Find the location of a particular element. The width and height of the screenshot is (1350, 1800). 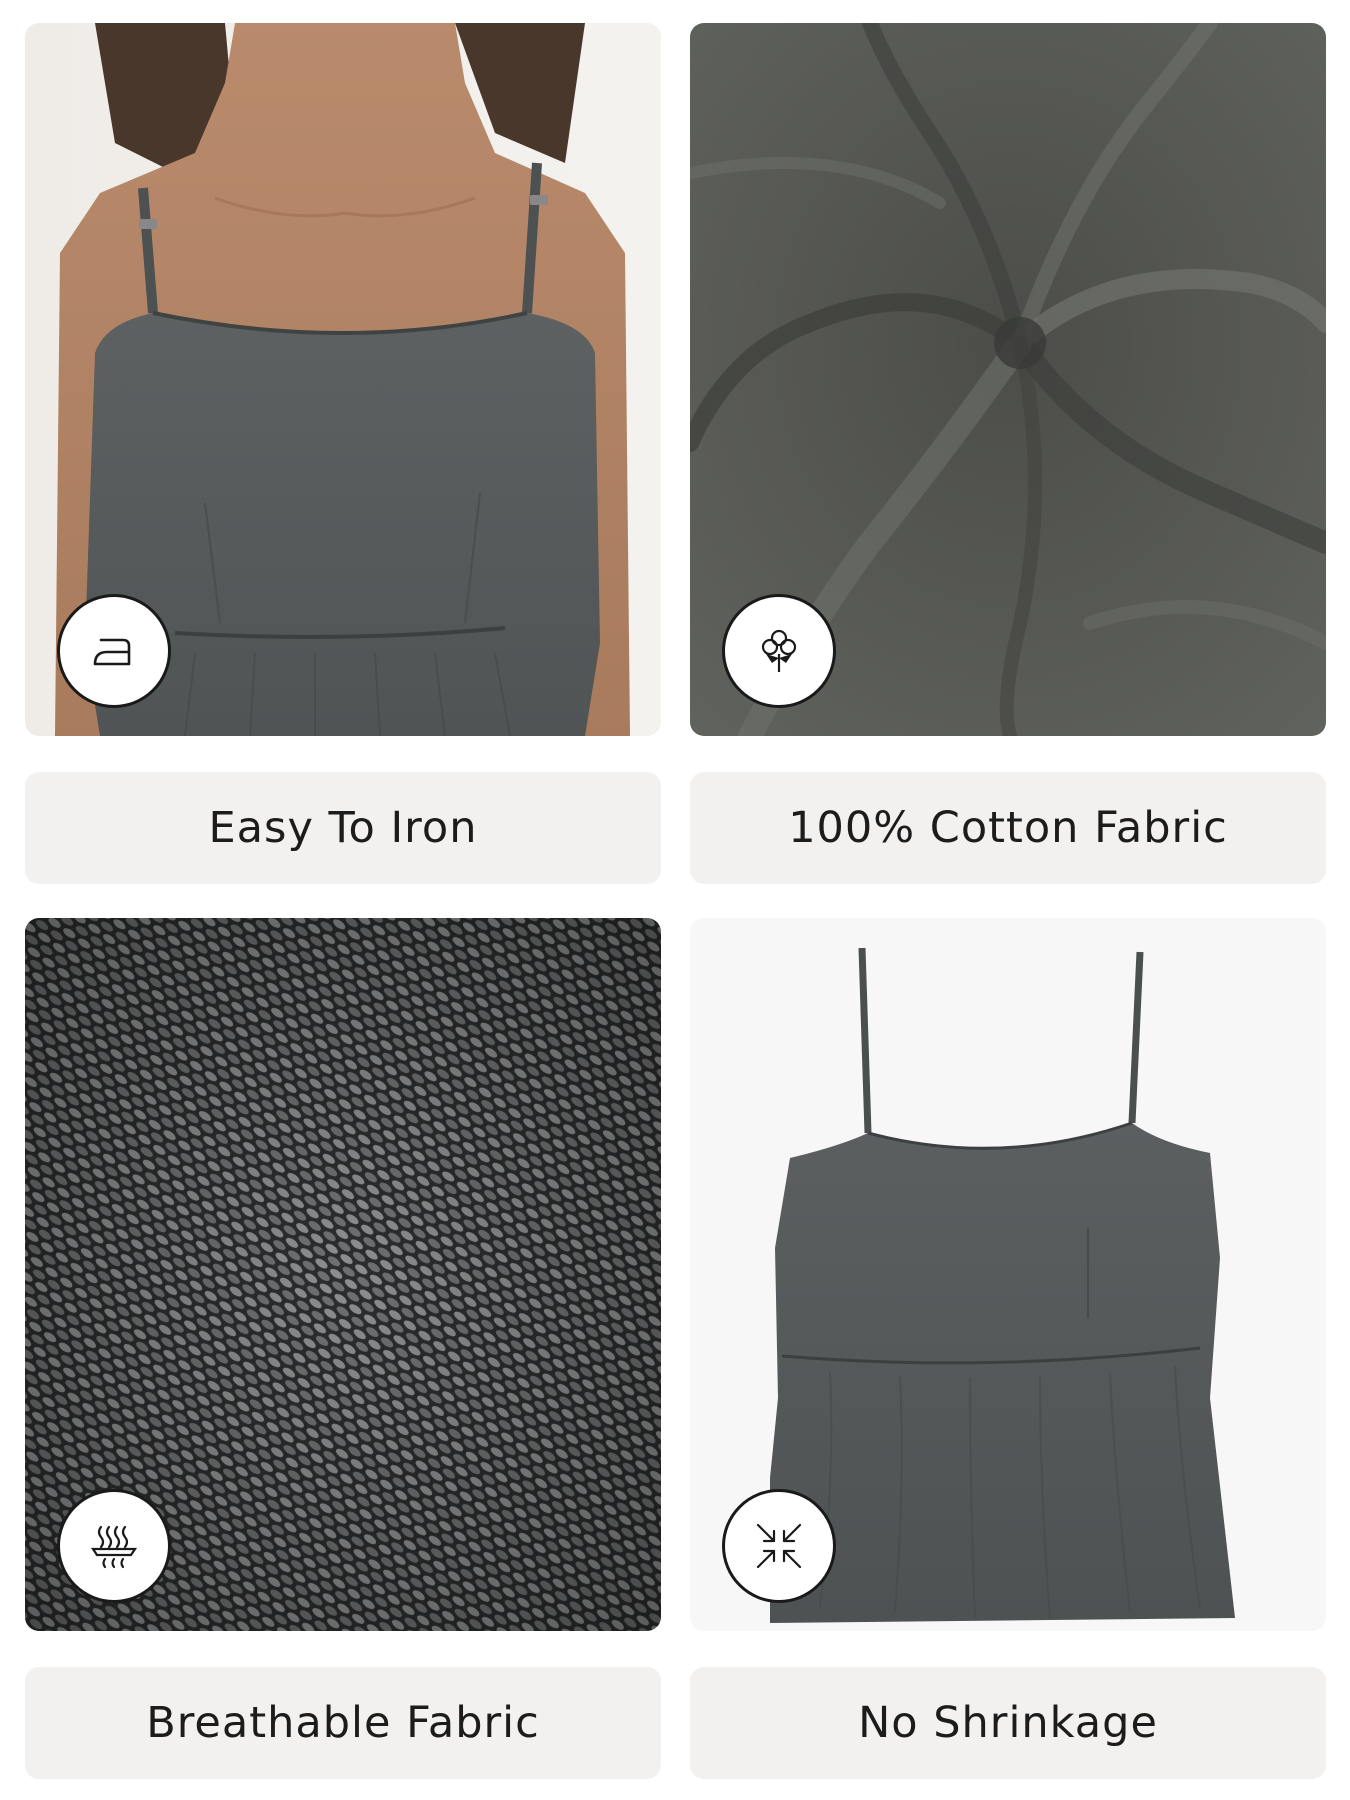

no-shrinkage-icon-badge is located at coordinates (779, 1546).